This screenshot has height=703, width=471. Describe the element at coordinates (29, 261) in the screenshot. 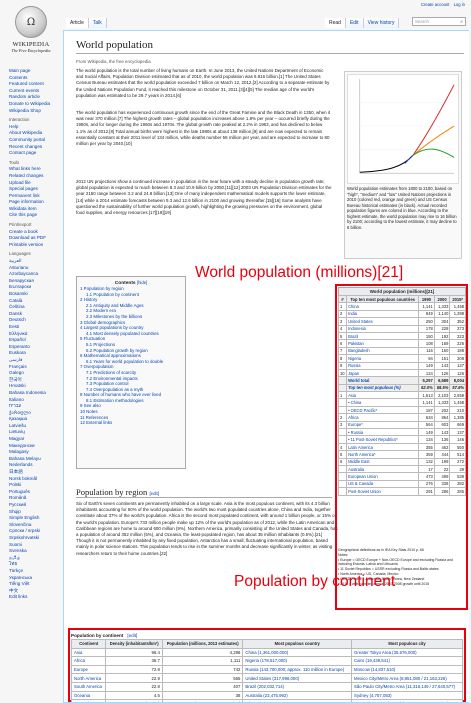

I see `sidebar-link: العربية` at that location.